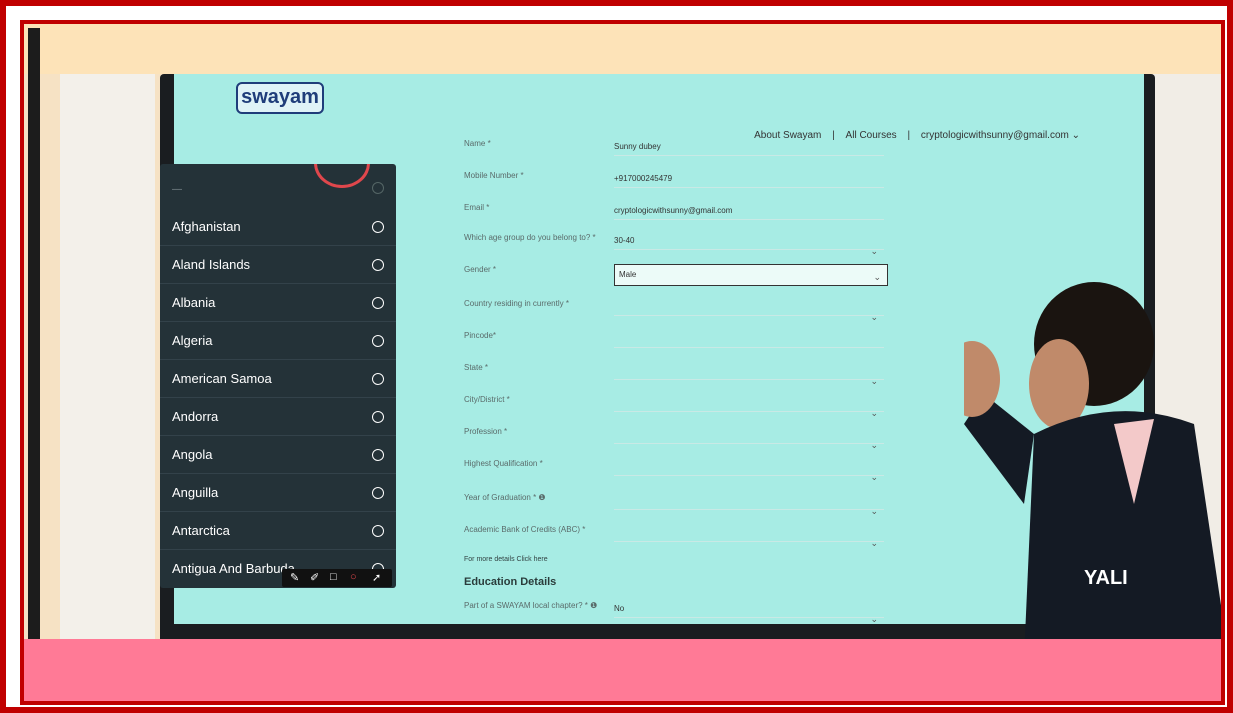  What do you see at coordinates (1106, 578) in the screenshot?
I see `svg-text: YALI` at bounding box center [1106, 578].